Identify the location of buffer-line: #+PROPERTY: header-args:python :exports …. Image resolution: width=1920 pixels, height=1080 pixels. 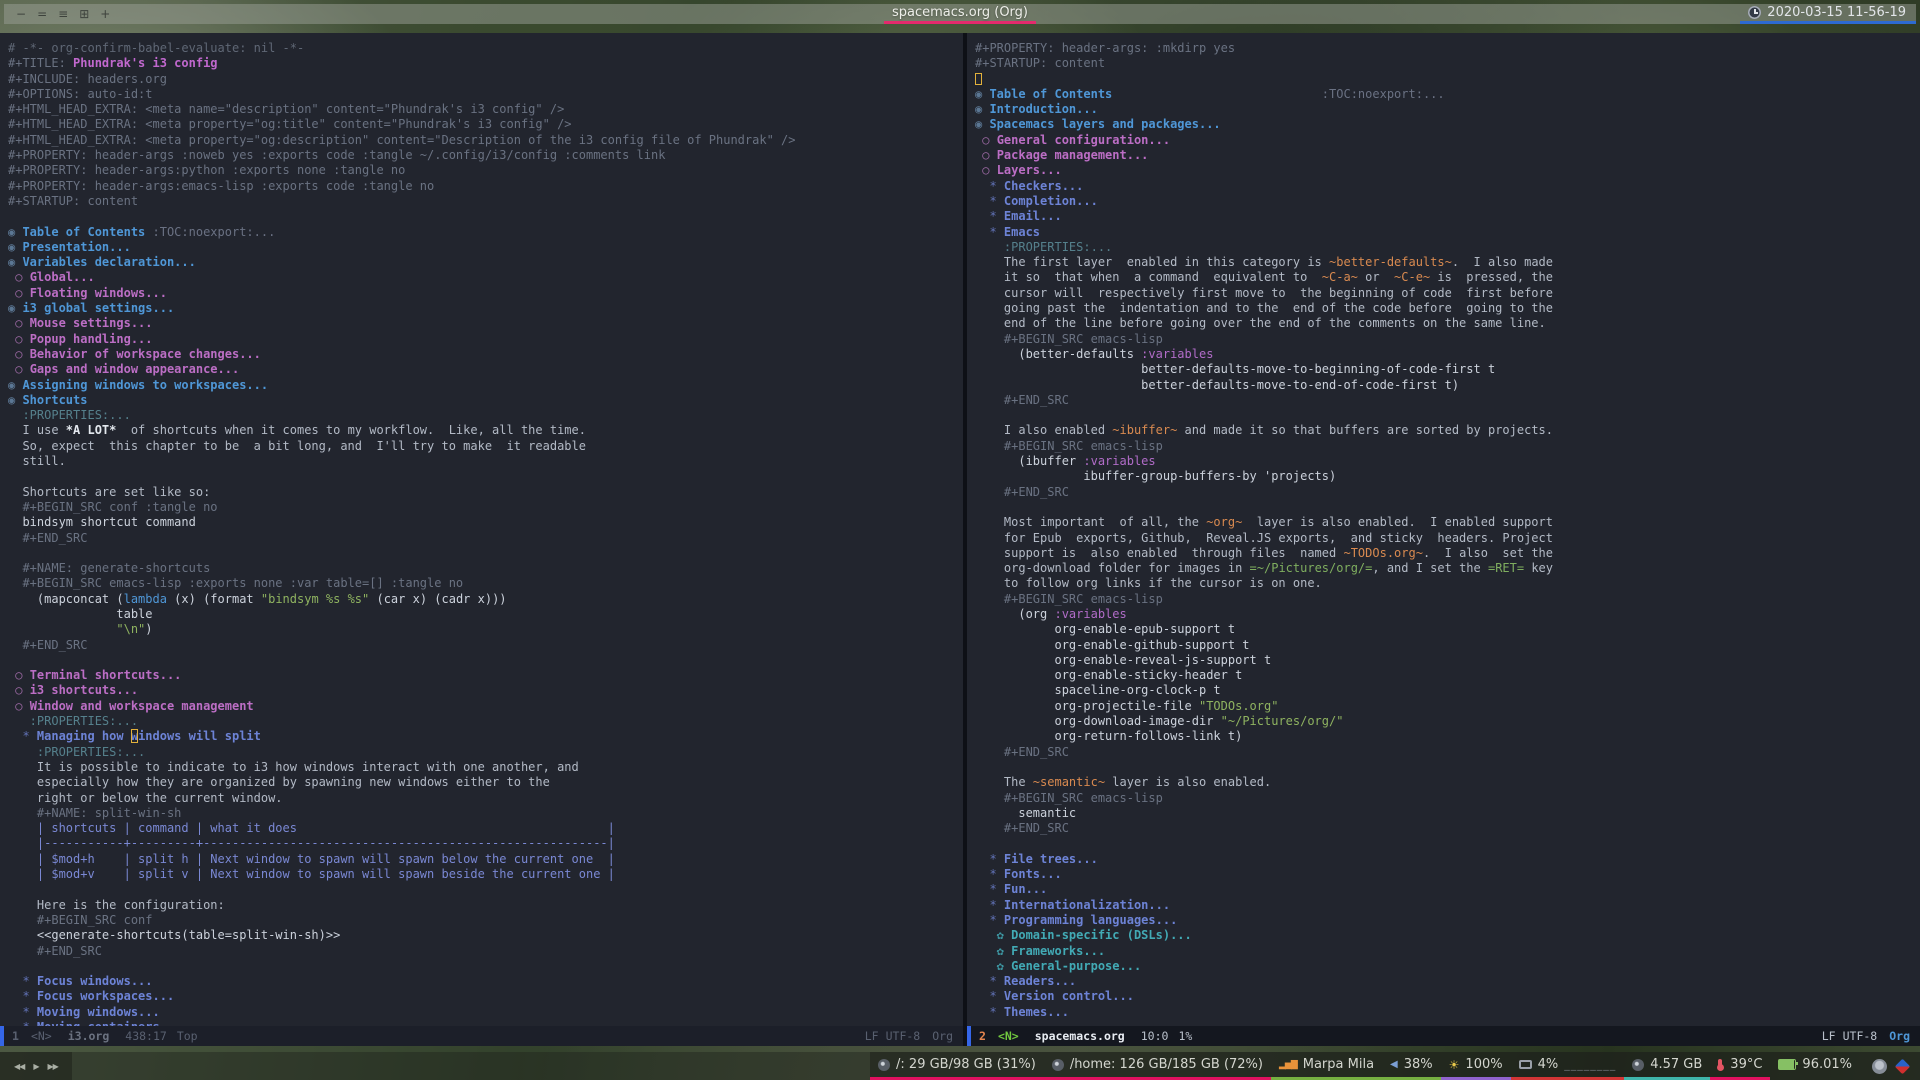
(207, 170).